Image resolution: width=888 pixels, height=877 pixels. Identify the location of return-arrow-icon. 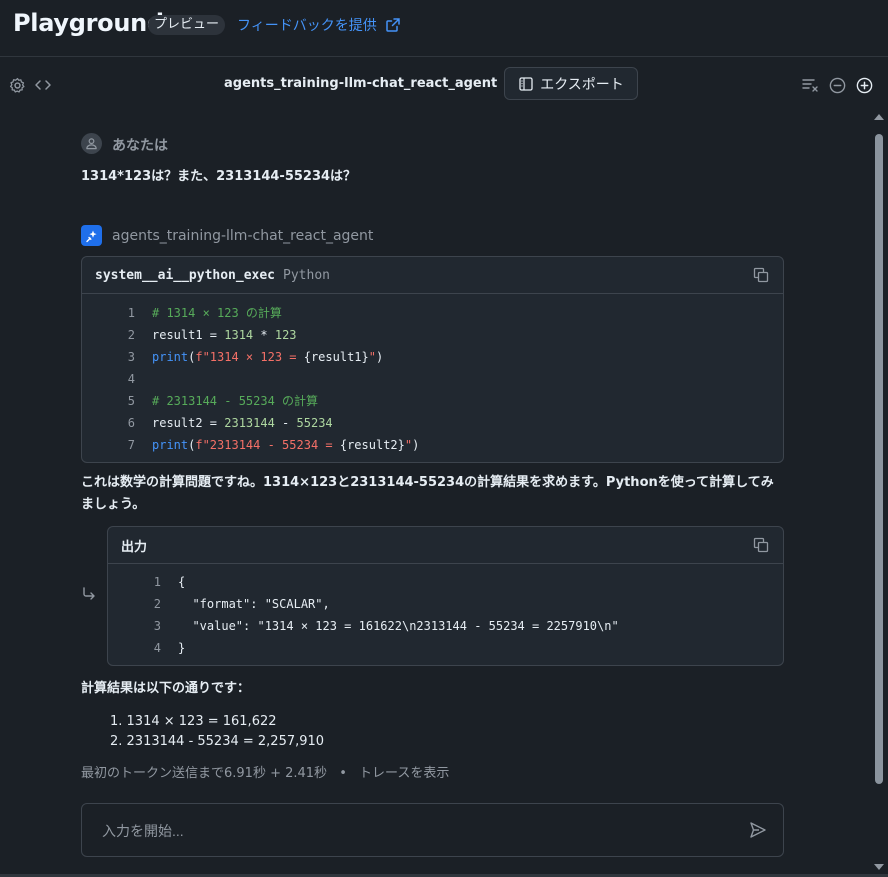
(89, 596).